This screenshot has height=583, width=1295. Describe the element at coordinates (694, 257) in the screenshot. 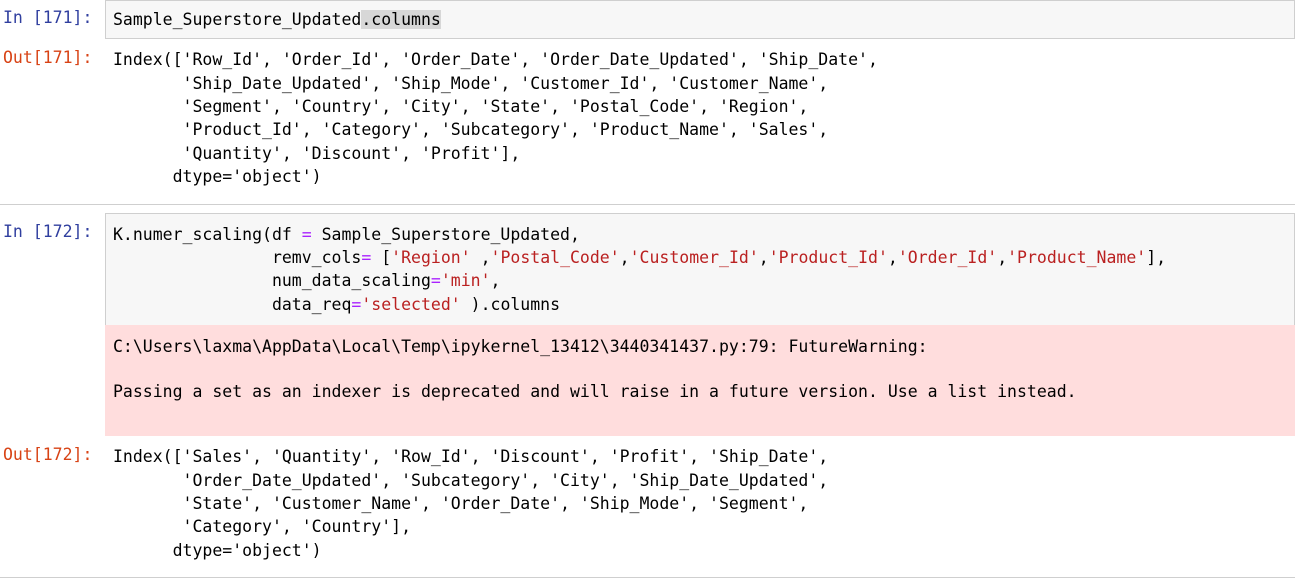

I see `string-token: 'Customer_Id'` at that location.